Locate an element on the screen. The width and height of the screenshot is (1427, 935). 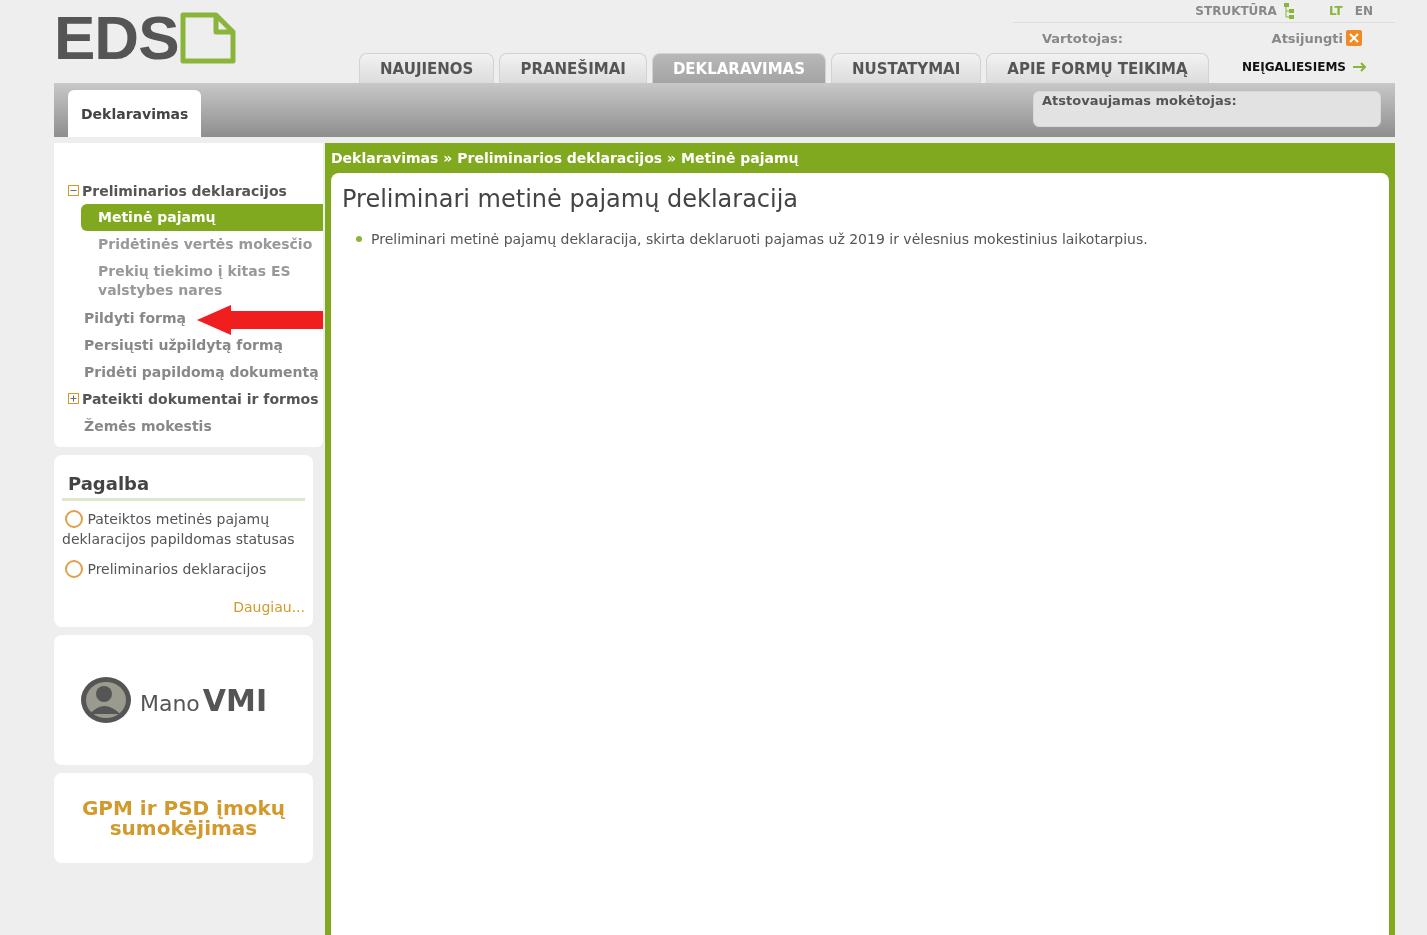
sidebar-subitem: Metinė pajamų is located at coordinates (202, 217).